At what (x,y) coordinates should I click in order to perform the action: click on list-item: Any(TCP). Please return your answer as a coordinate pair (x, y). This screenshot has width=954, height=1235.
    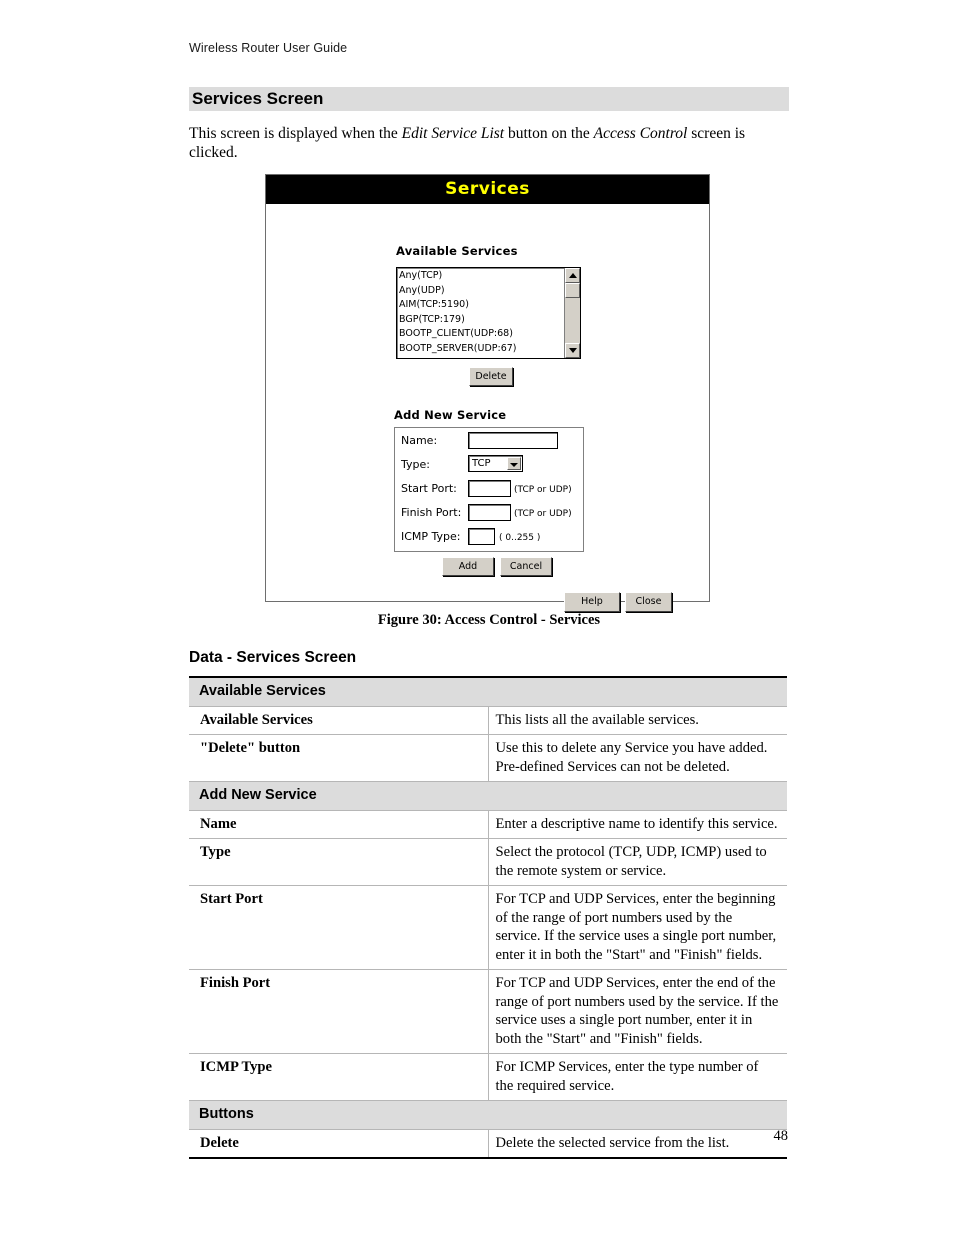
    Looking at the image, I should click on (481, 276).